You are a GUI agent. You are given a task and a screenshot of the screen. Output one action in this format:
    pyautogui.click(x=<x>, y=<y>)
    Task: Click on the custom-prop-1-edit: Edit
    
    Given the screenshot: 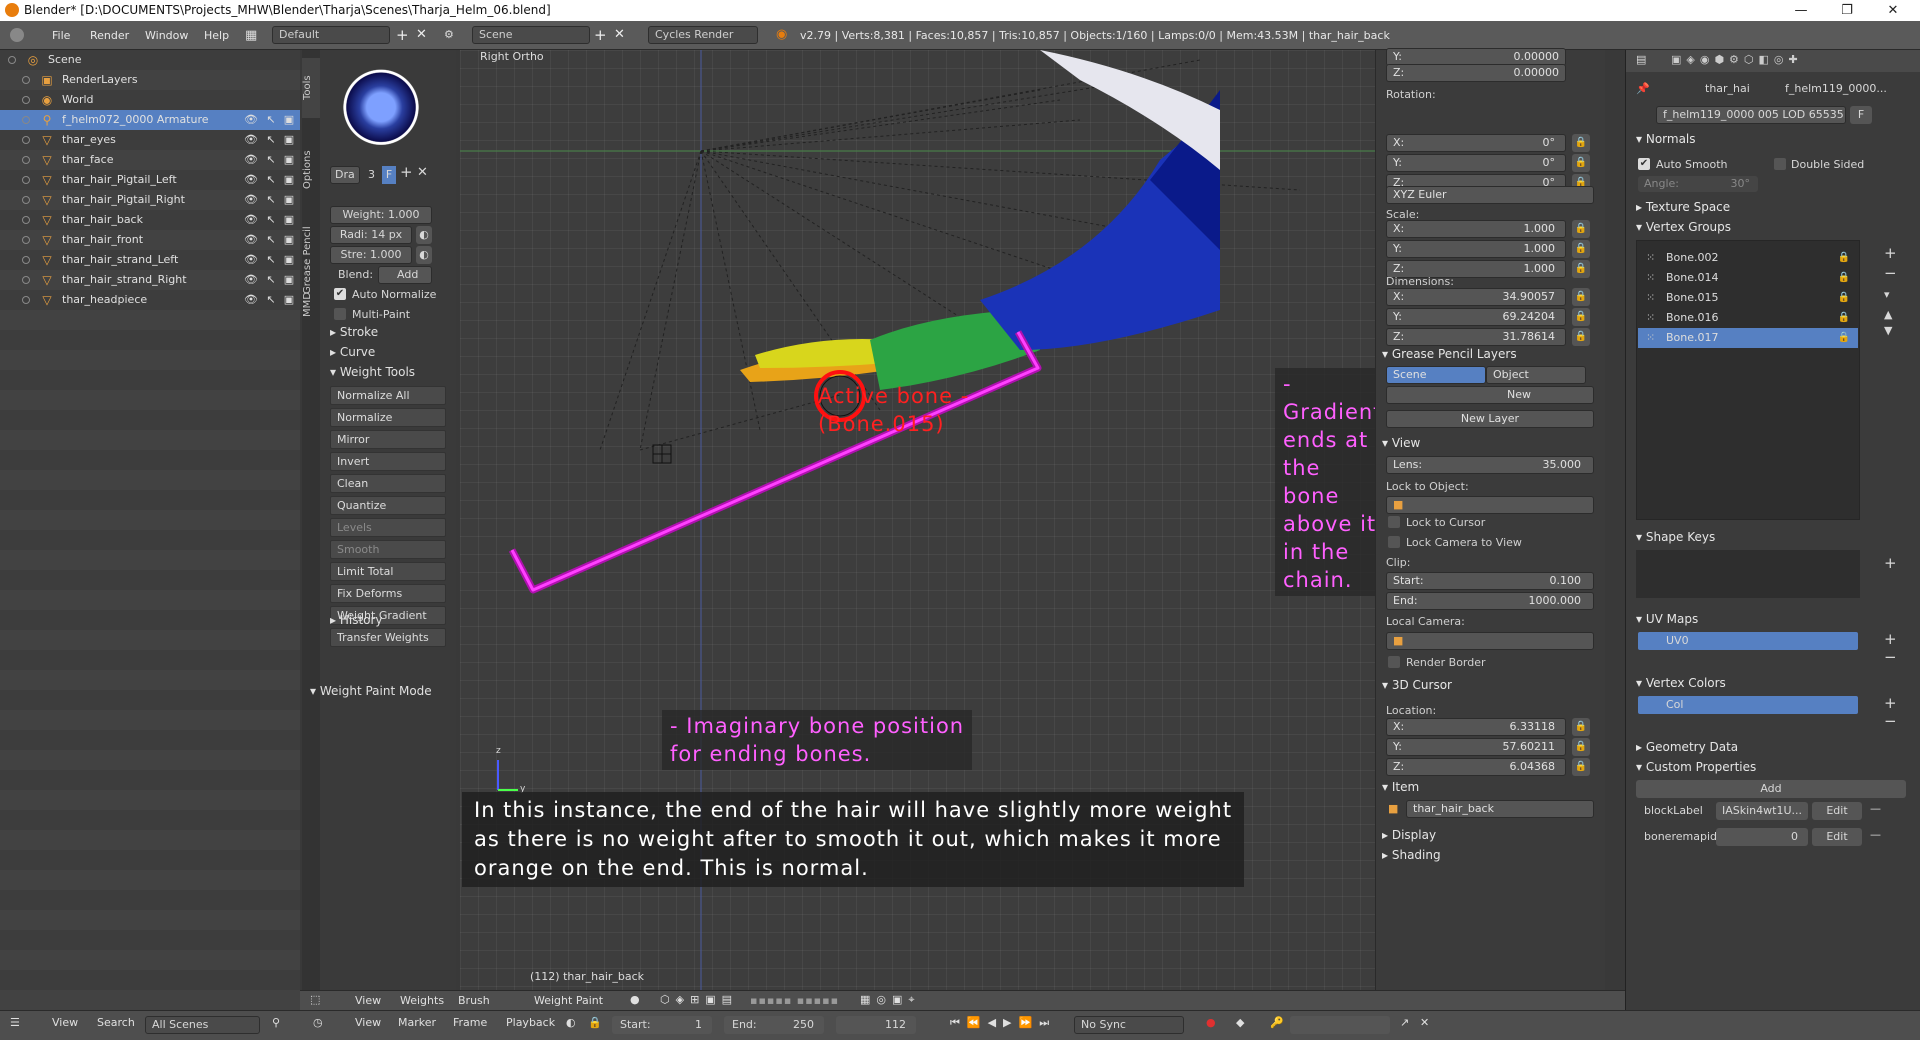 What is the action you would take?
    pyautogui.click(x=1837, y=811)
    